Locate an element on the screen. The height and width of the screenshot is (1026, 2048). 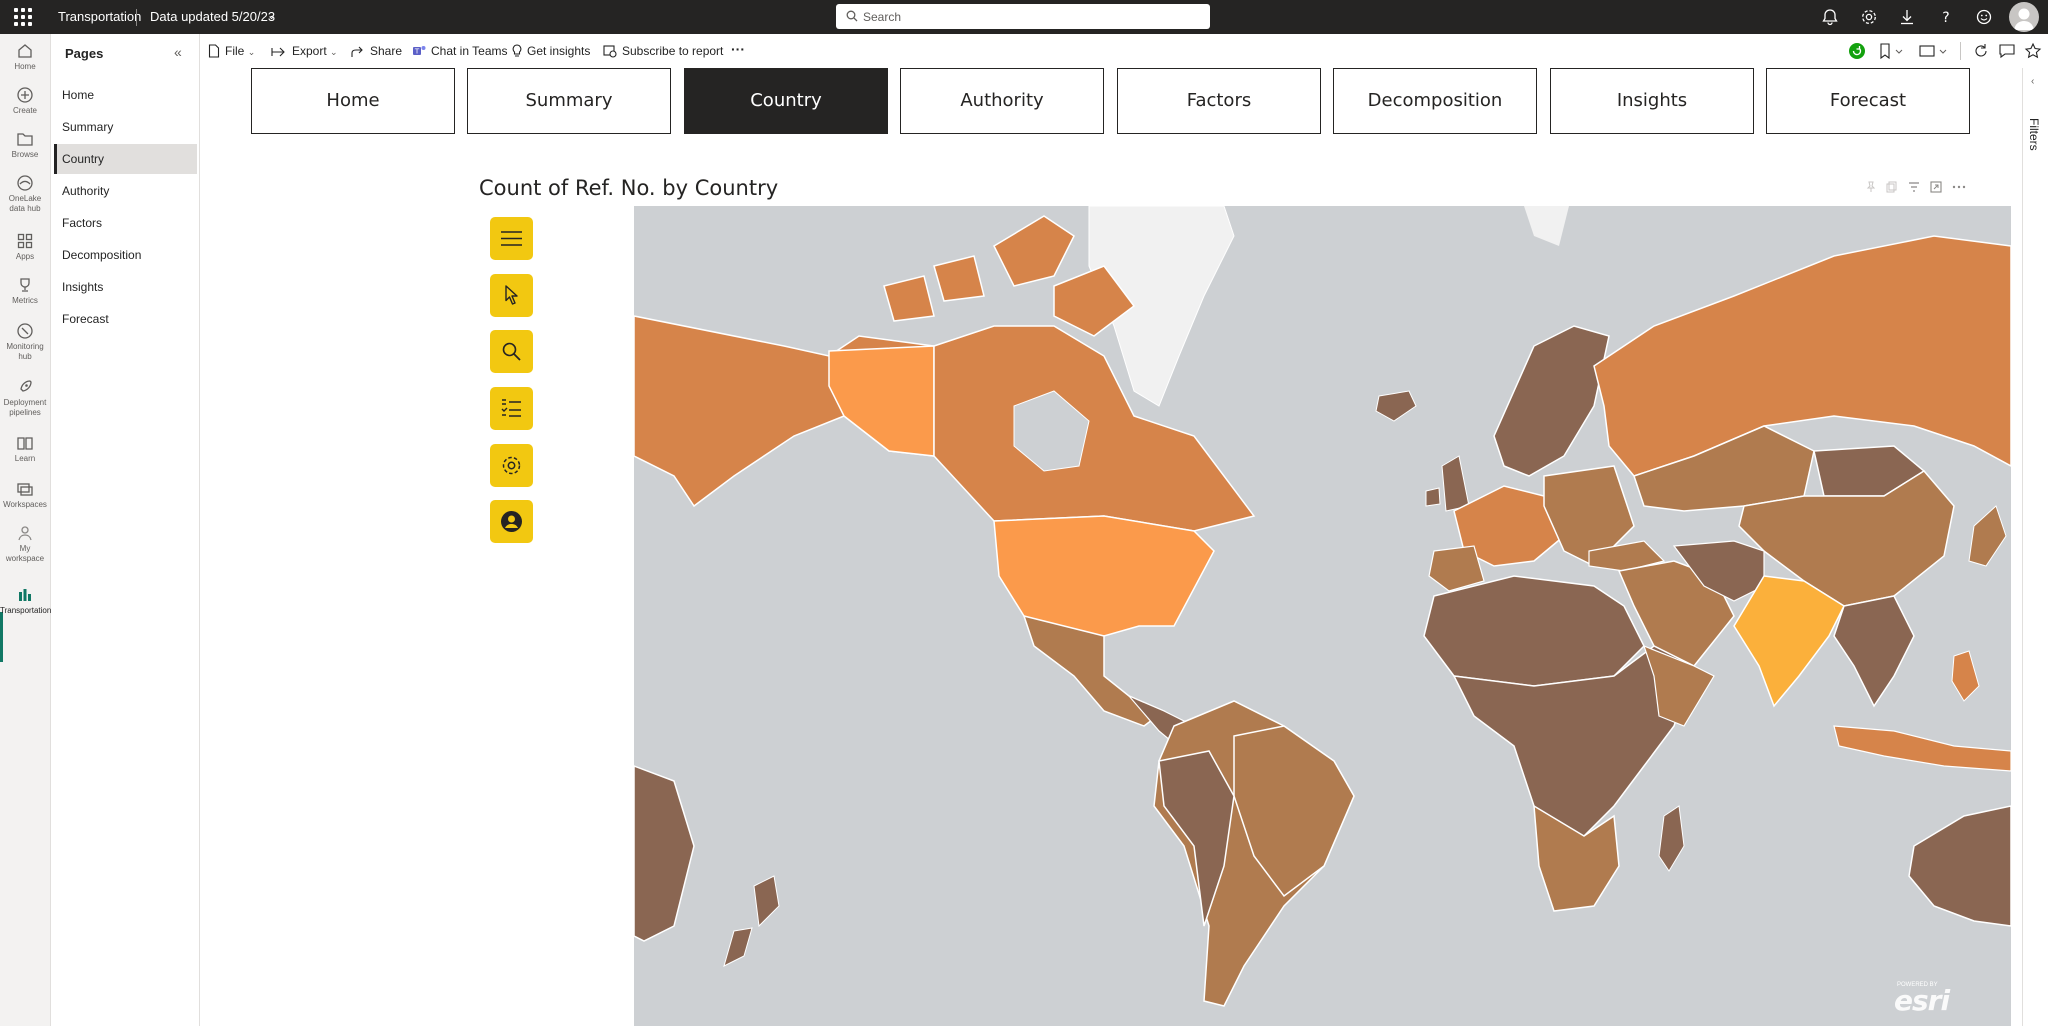
pointer-button is located at coordinates (511, 295).